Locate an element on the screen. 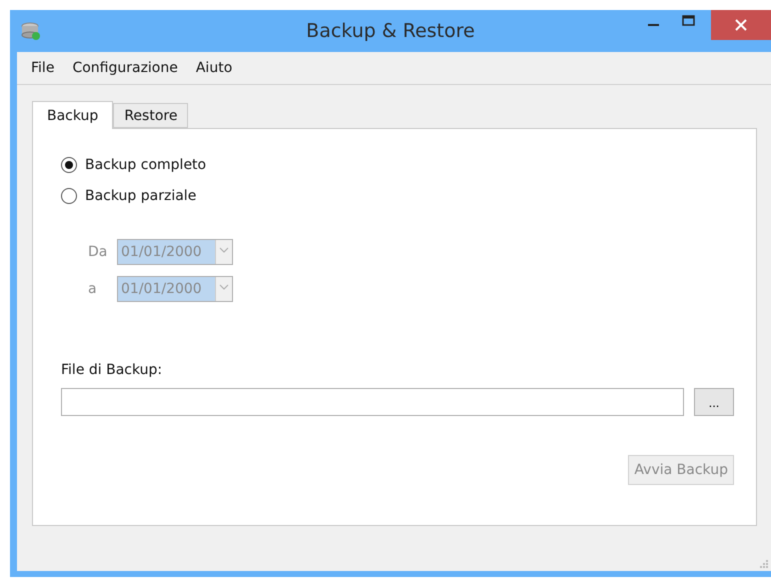 This screenshot has height=583, width=771. close-icon is located at coordinates (741, 25).